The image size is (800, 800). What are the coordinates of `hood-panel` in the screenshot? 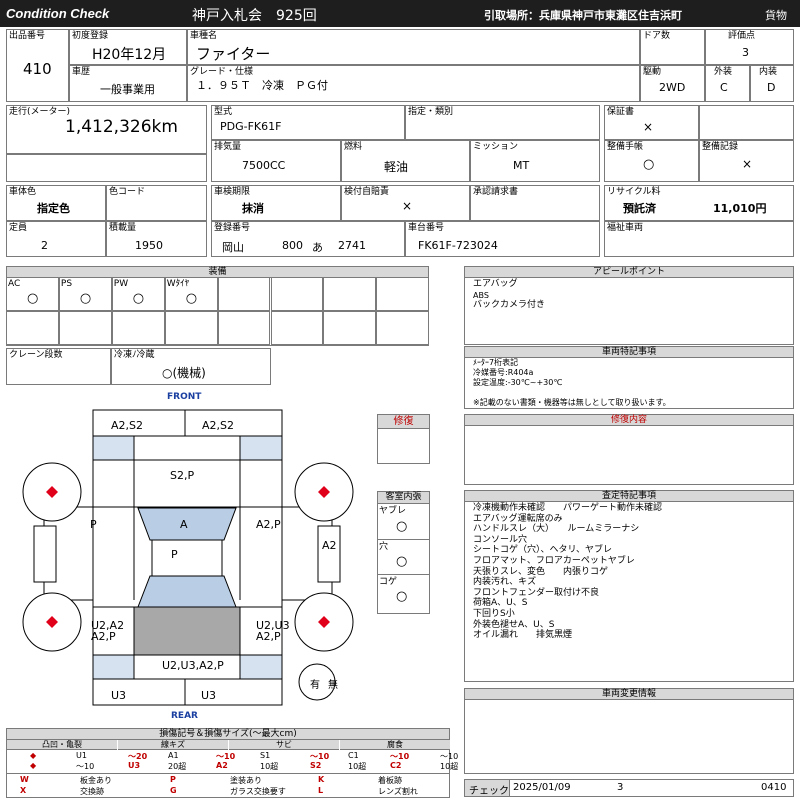 It's located at (187, 483).